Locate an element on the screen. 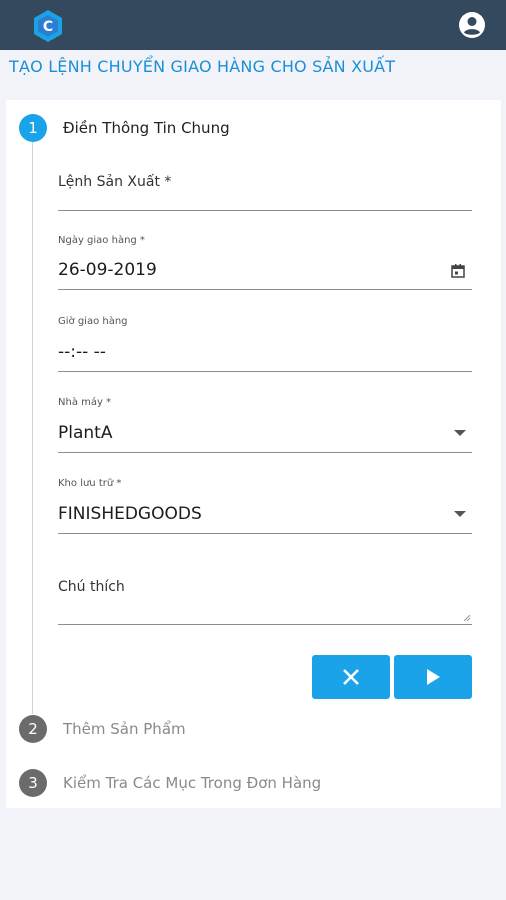  delivery-date-underline is located at coordinates (265, 289).